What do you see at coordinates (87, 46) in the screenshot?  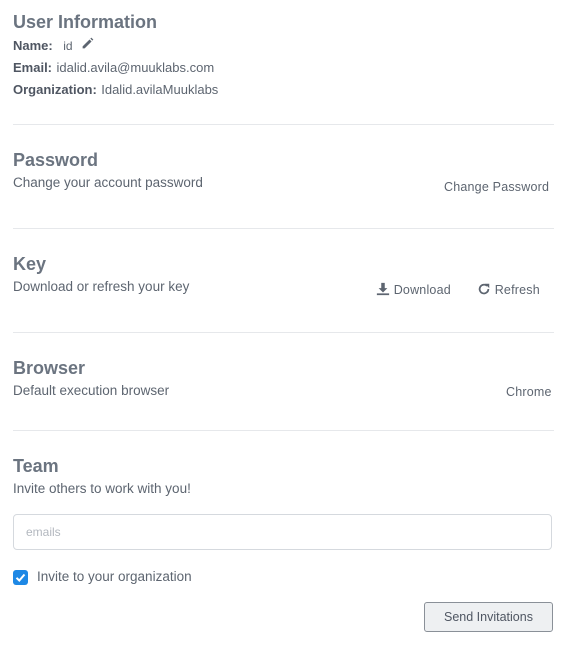 I see `pencil-icon` at bounding box center [87, 46].